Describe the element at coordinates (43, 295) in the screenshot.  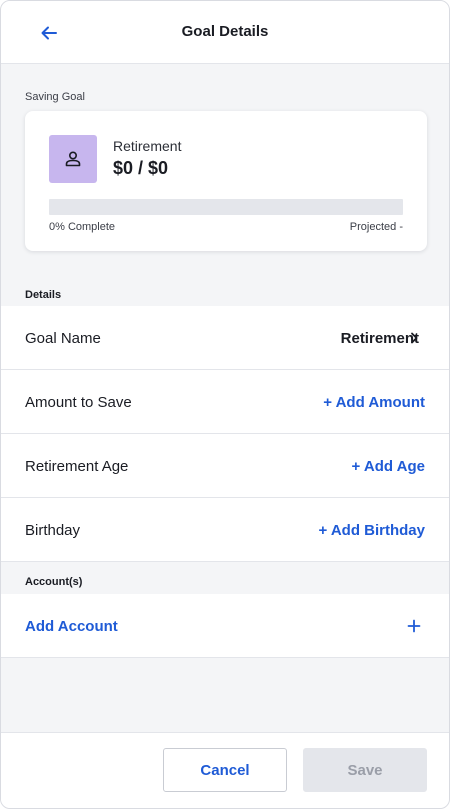
I see `details-section-label: Details` at that location.